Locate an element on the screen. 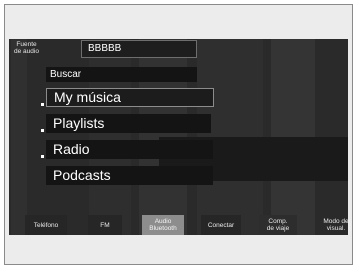 This screenshot has height=269, width=357. menu-item-podcasts: Podcasts is located at coordinates (129, 175).